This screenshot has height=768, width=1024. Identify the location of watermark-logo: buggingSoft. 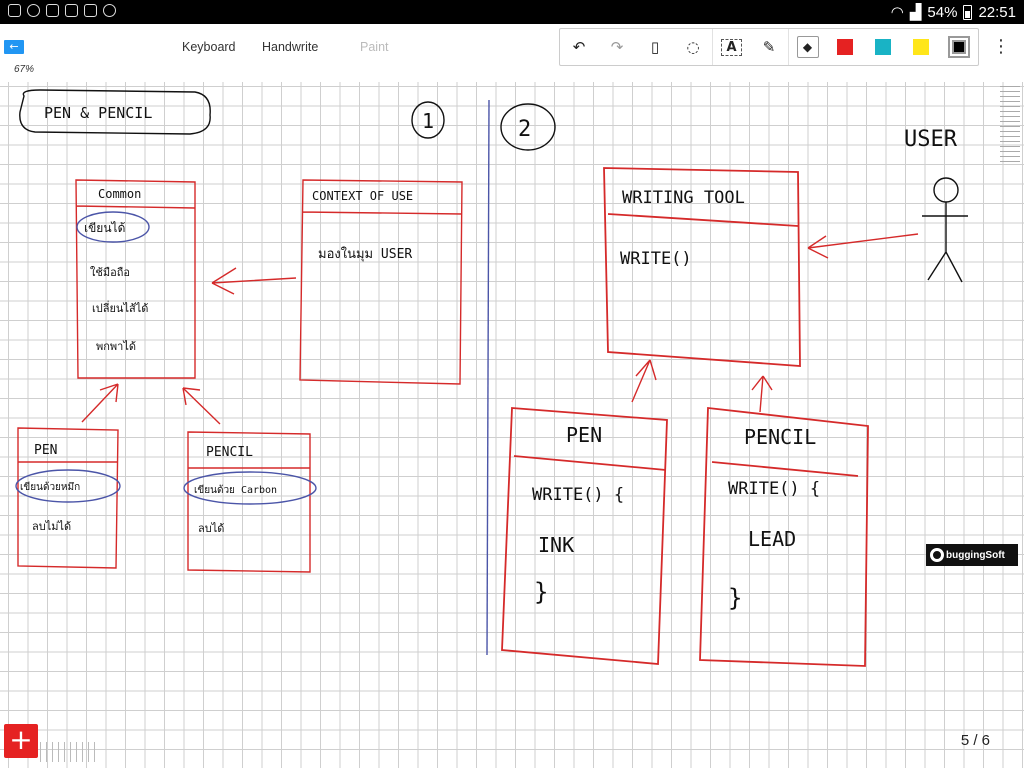
(972, 555).